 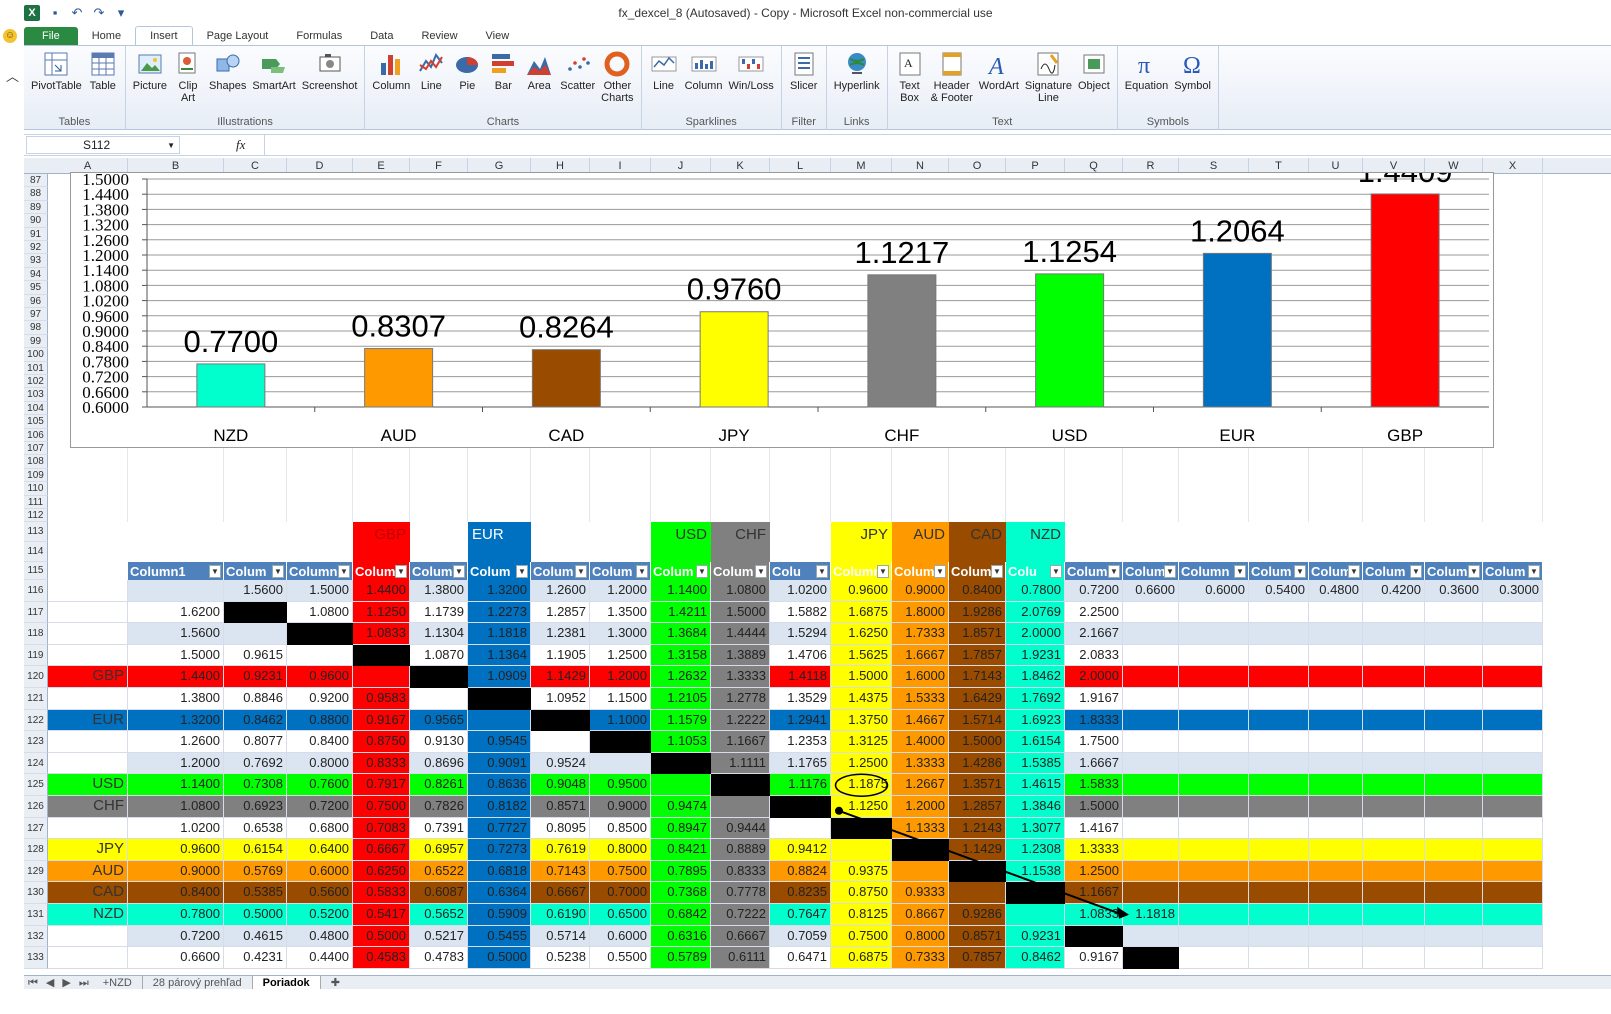 What do you see at coordinates (977, 612) in the screenshot?
I see `table-cell: 1.9286` at bounding box center [977, 612].